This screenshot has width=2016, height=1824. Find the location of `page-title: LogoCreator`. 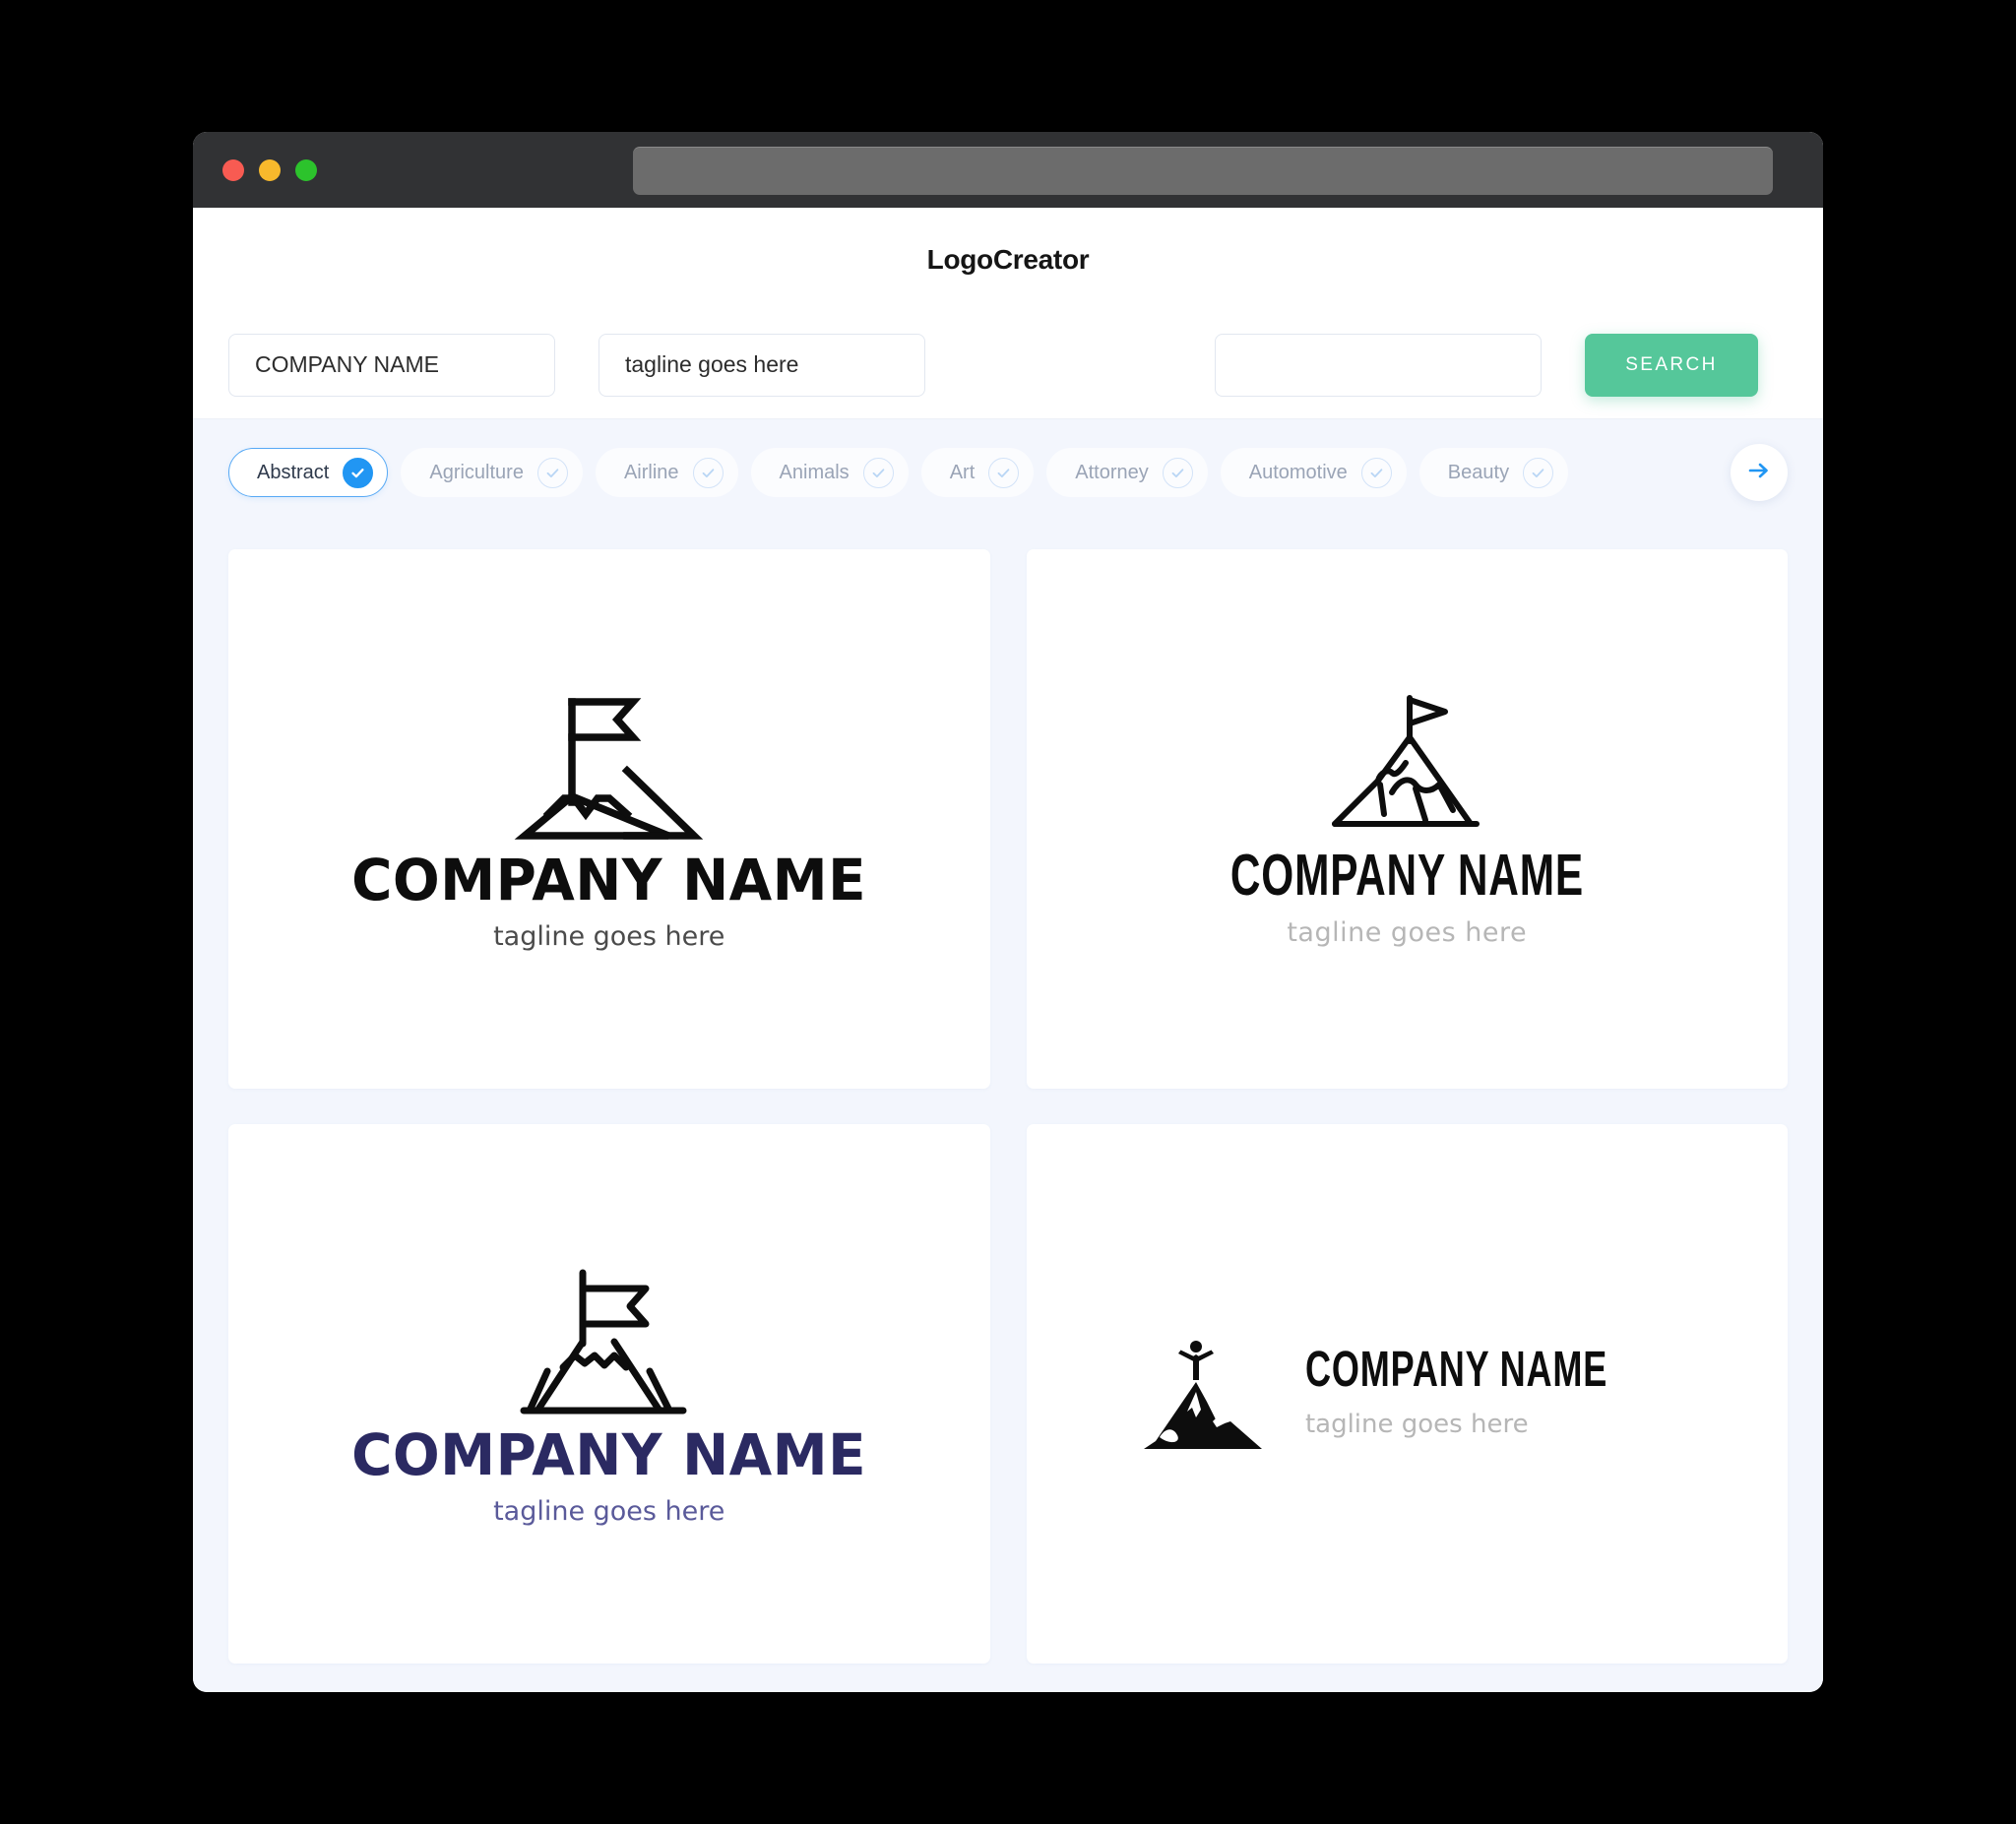

page-title: LogoCreator is located at coordinates (1008, 259).